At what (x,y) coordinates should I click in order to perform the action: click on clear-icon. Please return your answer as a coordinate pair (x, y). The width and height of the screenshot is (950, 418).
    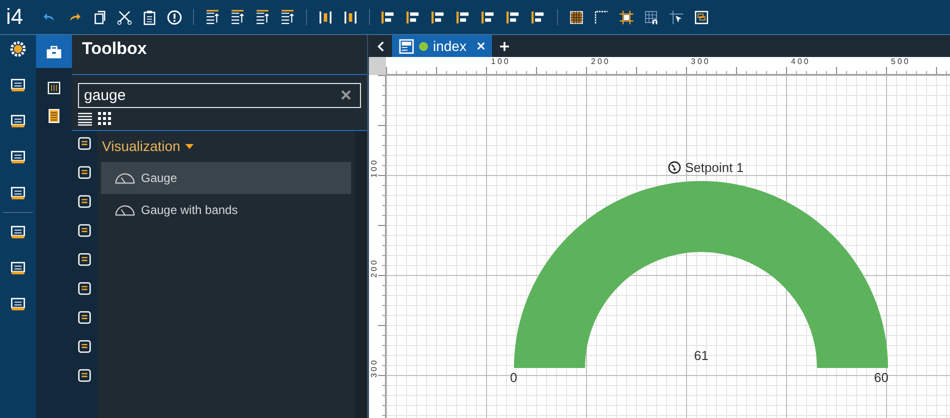
    Looking at the image, I should click on (346, 95).